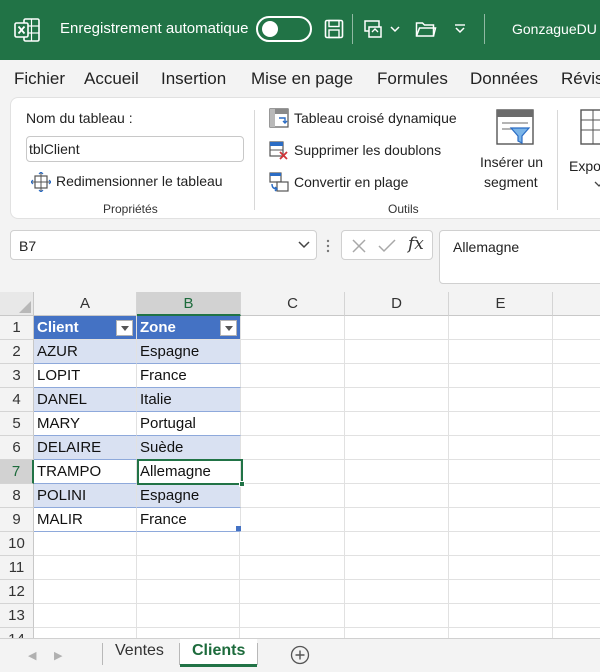  I want to click on layout-dropdown, so click(395, 29).